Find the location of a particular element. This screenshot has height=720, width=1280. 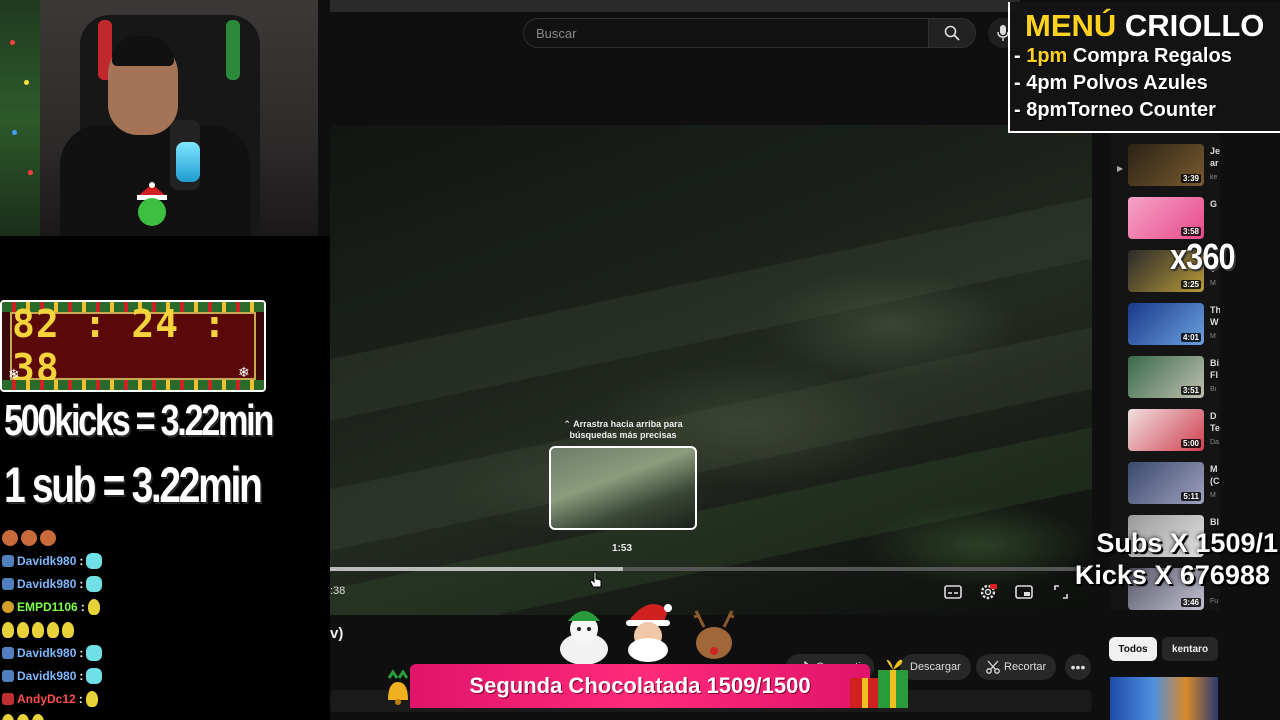

chip-kentaro: kentaro is located at coordinates (1190, 649).